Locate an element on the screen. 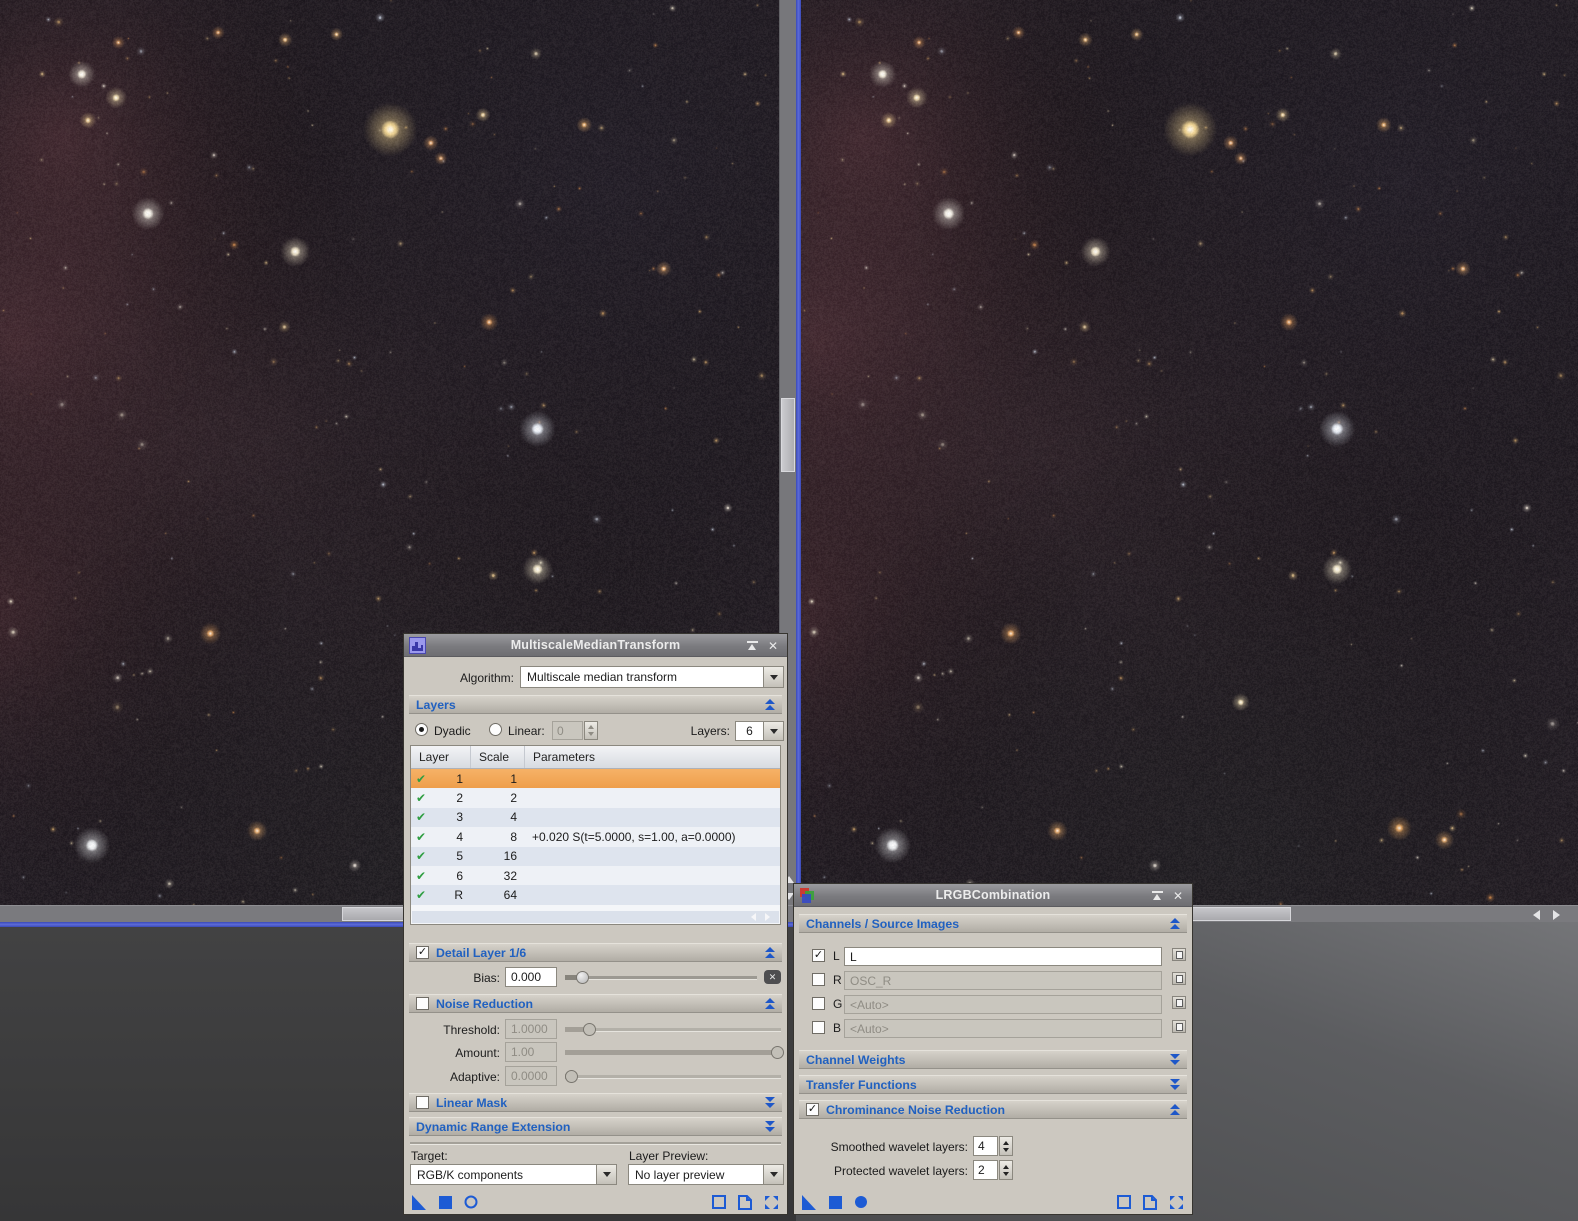 The width and height of the screenshot is (1578, 1221). channel-image-input: OSC_R is located at coordinates (1003, 980).